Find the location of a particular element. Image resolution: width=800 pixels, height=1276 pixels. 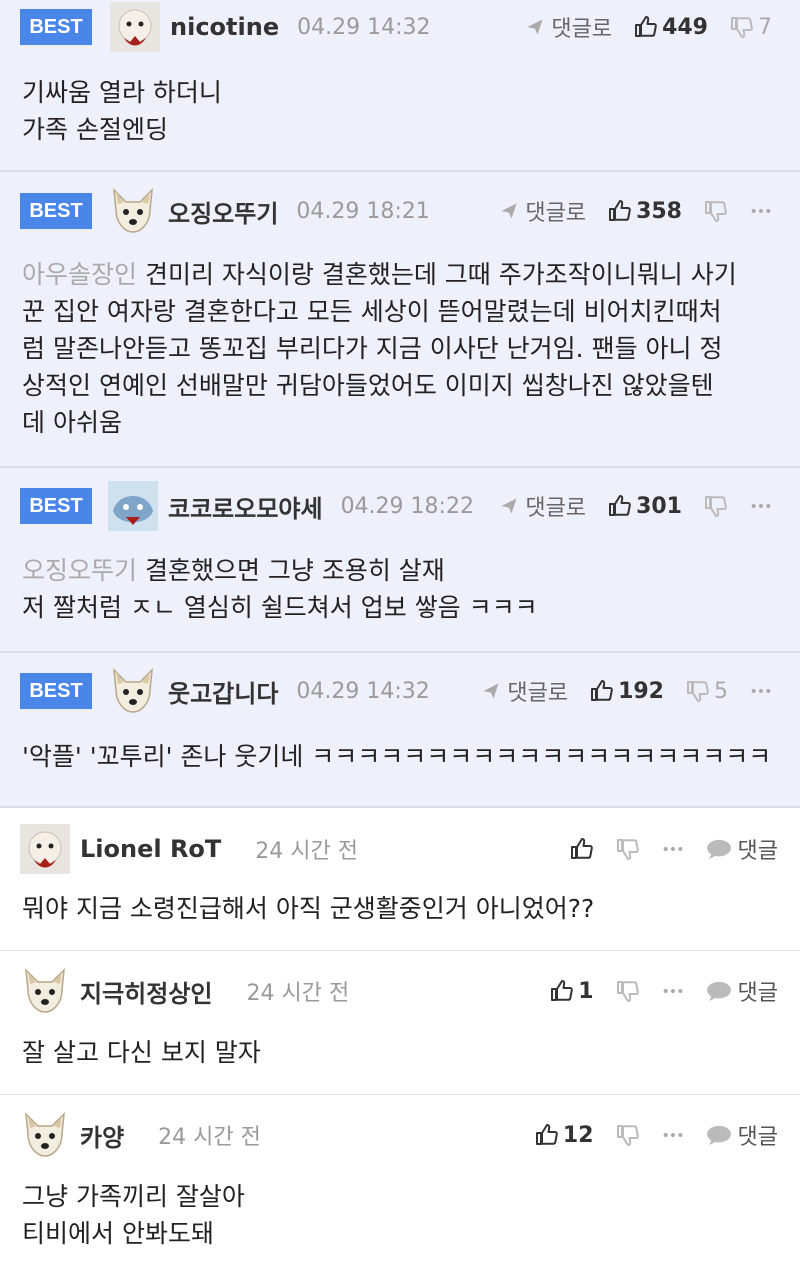

comment-line: 기싸움 열라 하더니 is located at coordinates (122, 92).